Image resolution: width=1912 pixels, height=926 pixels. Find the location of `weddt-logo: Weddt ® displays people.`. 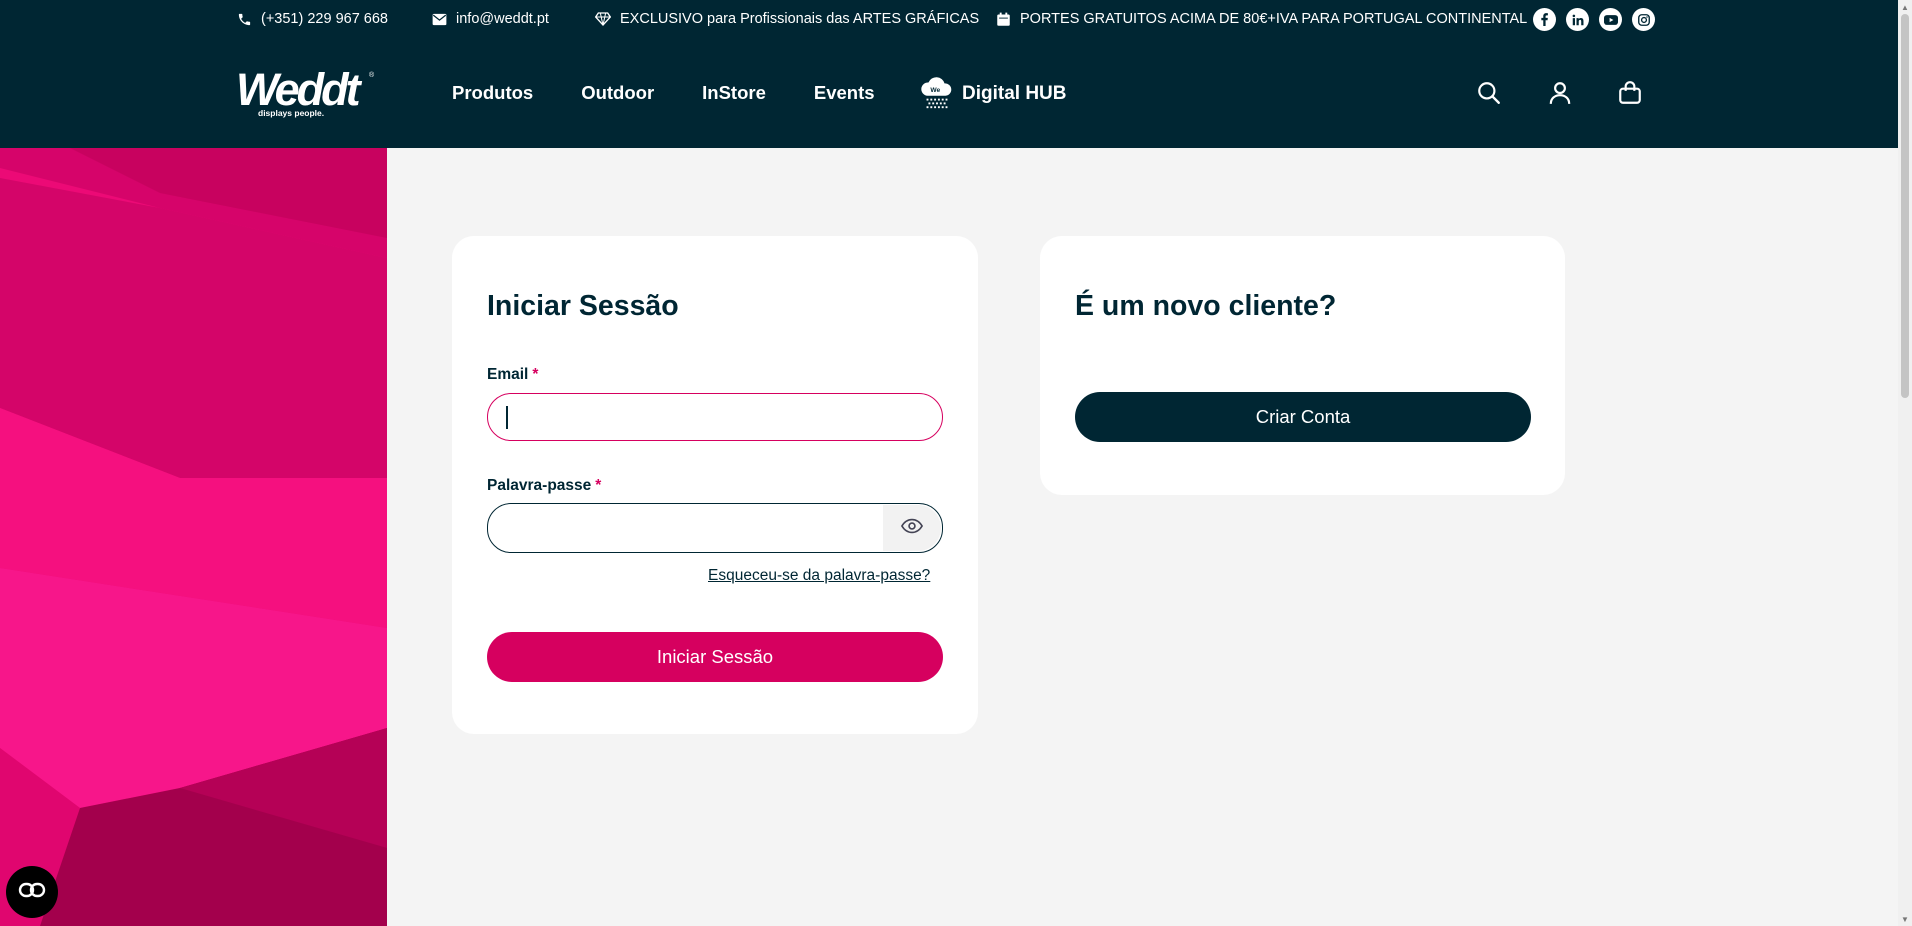

weddt-logo: Weddt ® displays people. is located at coordinates (306, 92).